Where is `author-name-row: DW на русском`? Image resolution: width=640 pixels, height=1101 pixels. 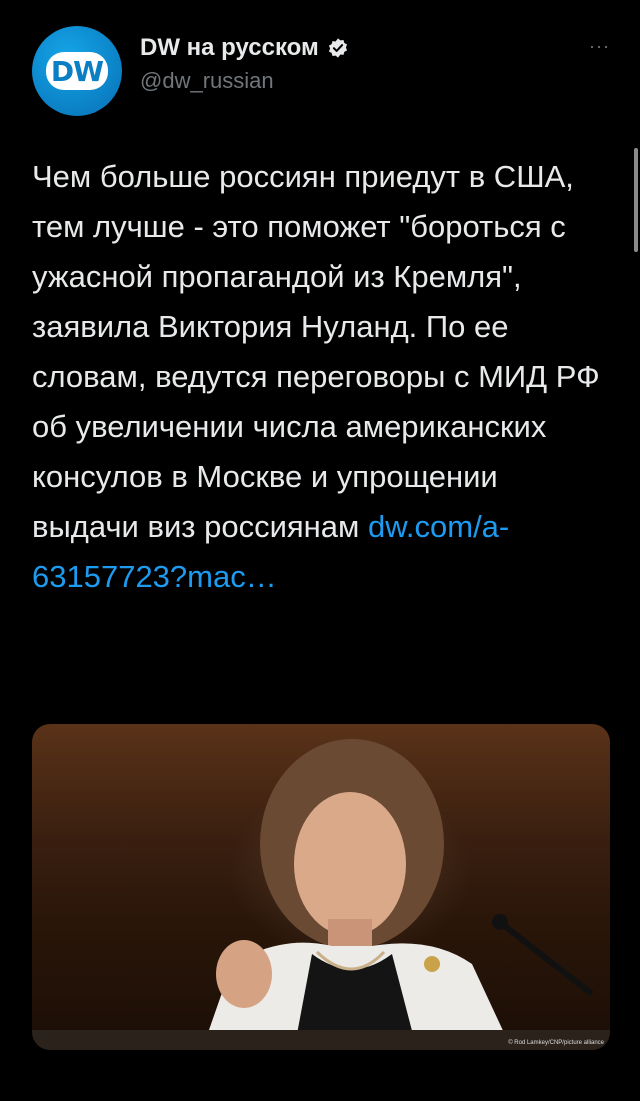 author-name-row: DW на русском is located at coordinates (244, 48).